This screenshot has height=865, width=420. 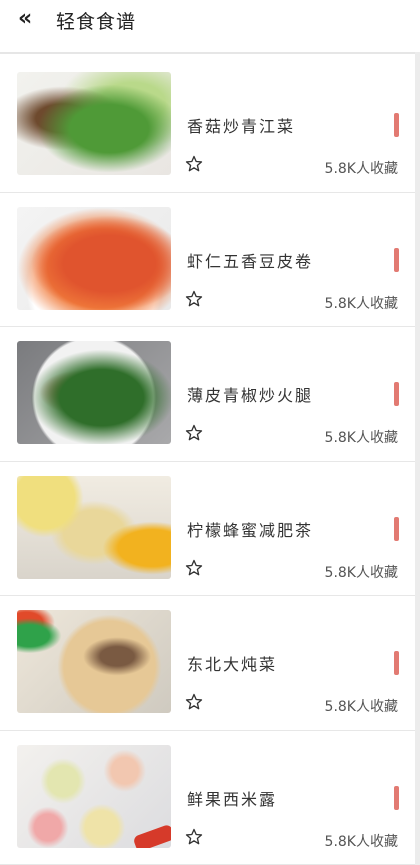 I want to click on recipe-name: 薄皮青椒炒火腿, so click(x=250, y=394).